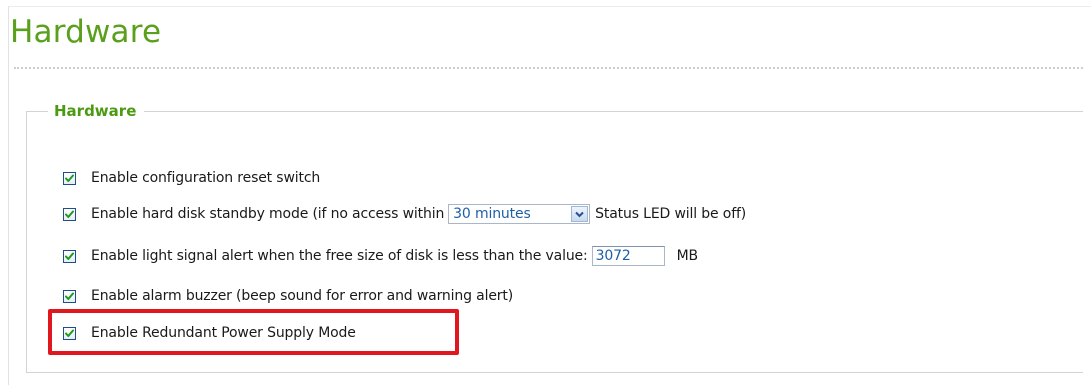  I want to click on highlight-box, so click(253, 332).